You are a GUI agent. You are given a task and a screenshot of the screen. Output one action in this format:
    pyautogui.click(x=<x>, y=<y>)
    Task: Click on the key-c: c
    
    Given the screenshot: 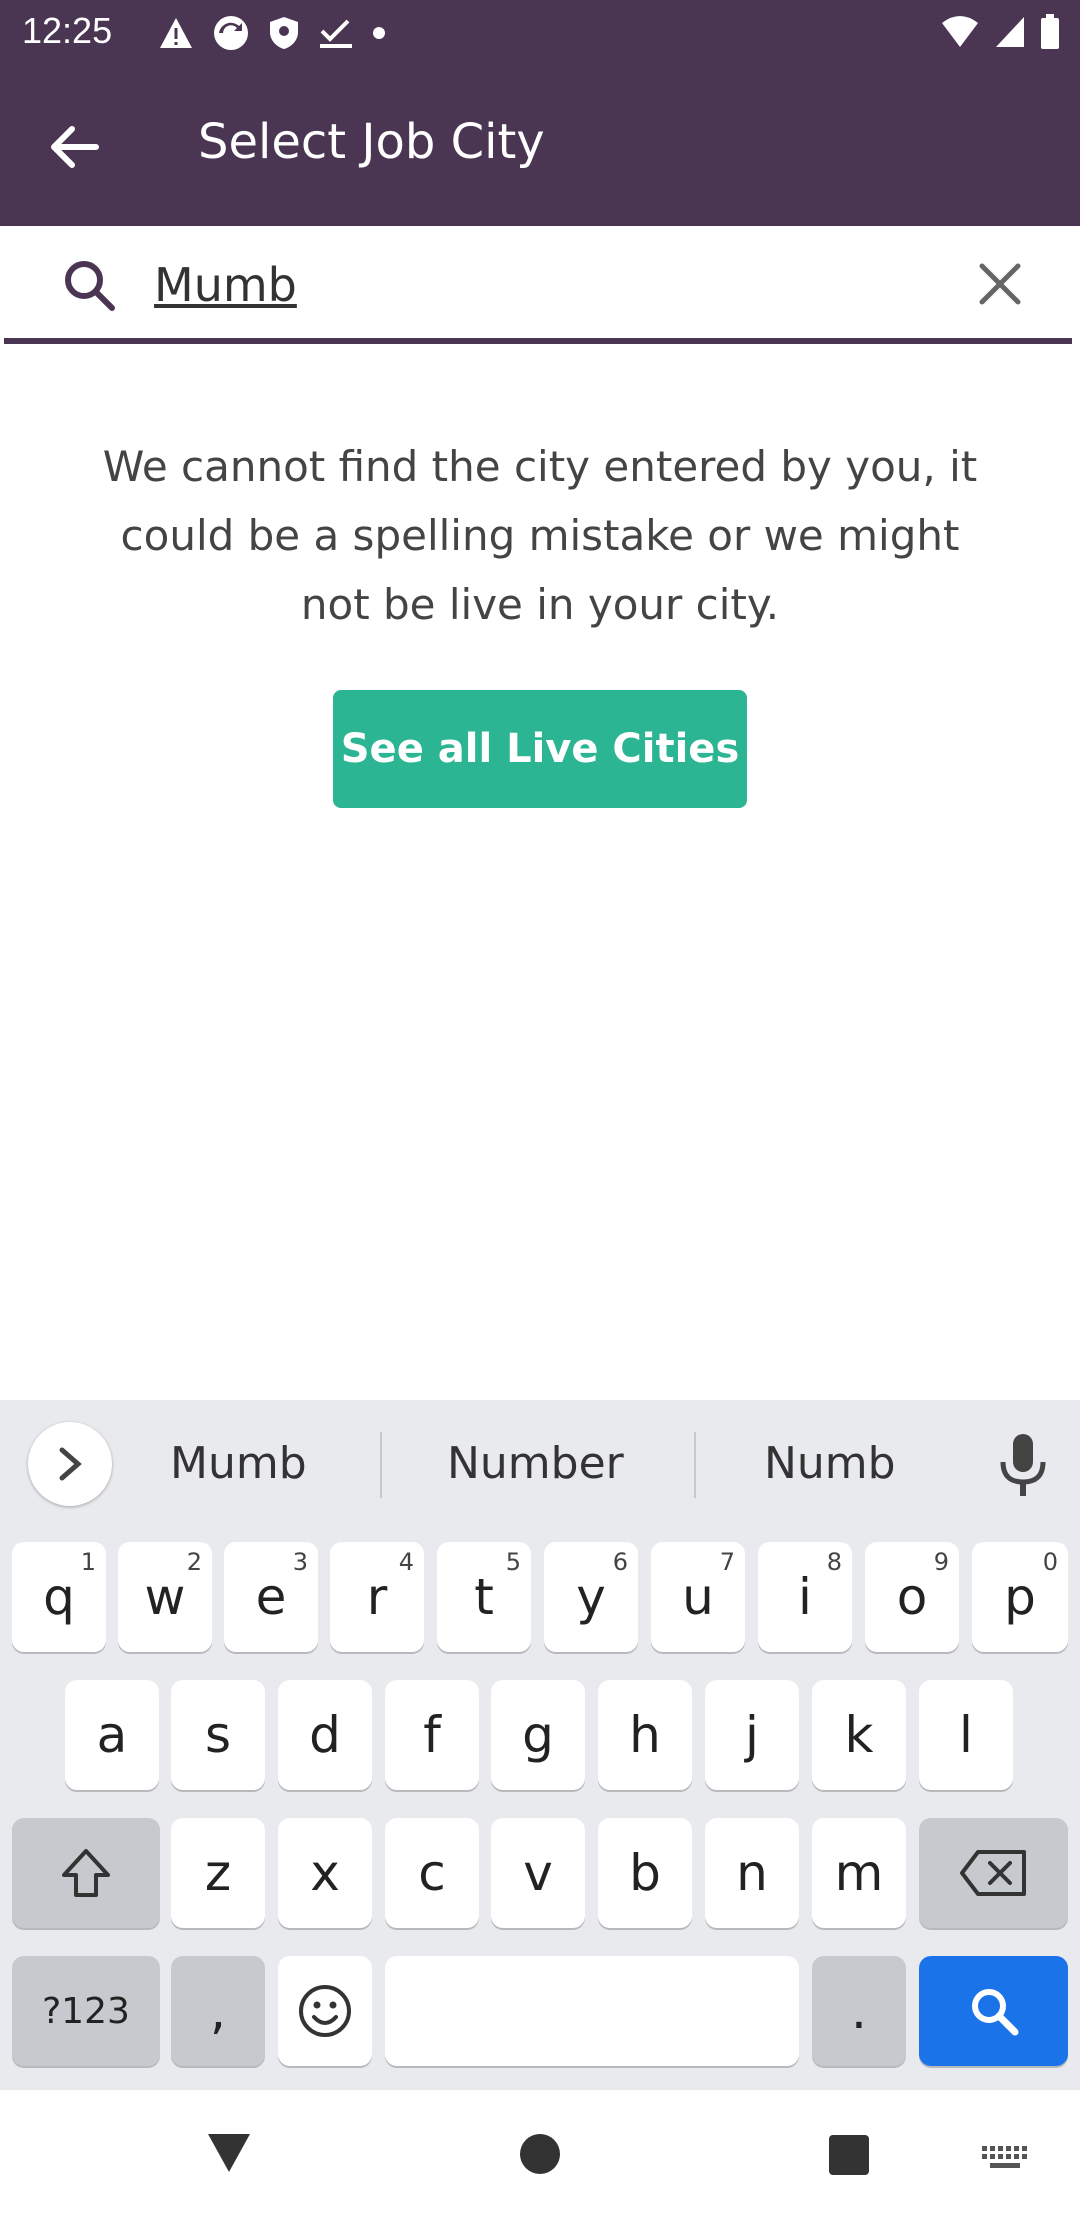 What is the action you would take?
    pyautogui.click(x=432, y=1873)
    